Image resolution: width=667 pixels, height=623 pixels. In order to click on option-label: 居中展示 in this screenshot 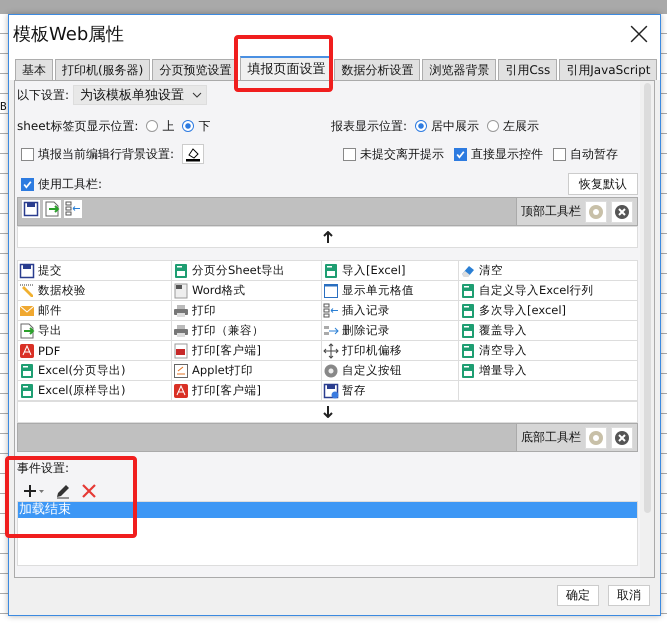, I will do `click(455, 126)`.